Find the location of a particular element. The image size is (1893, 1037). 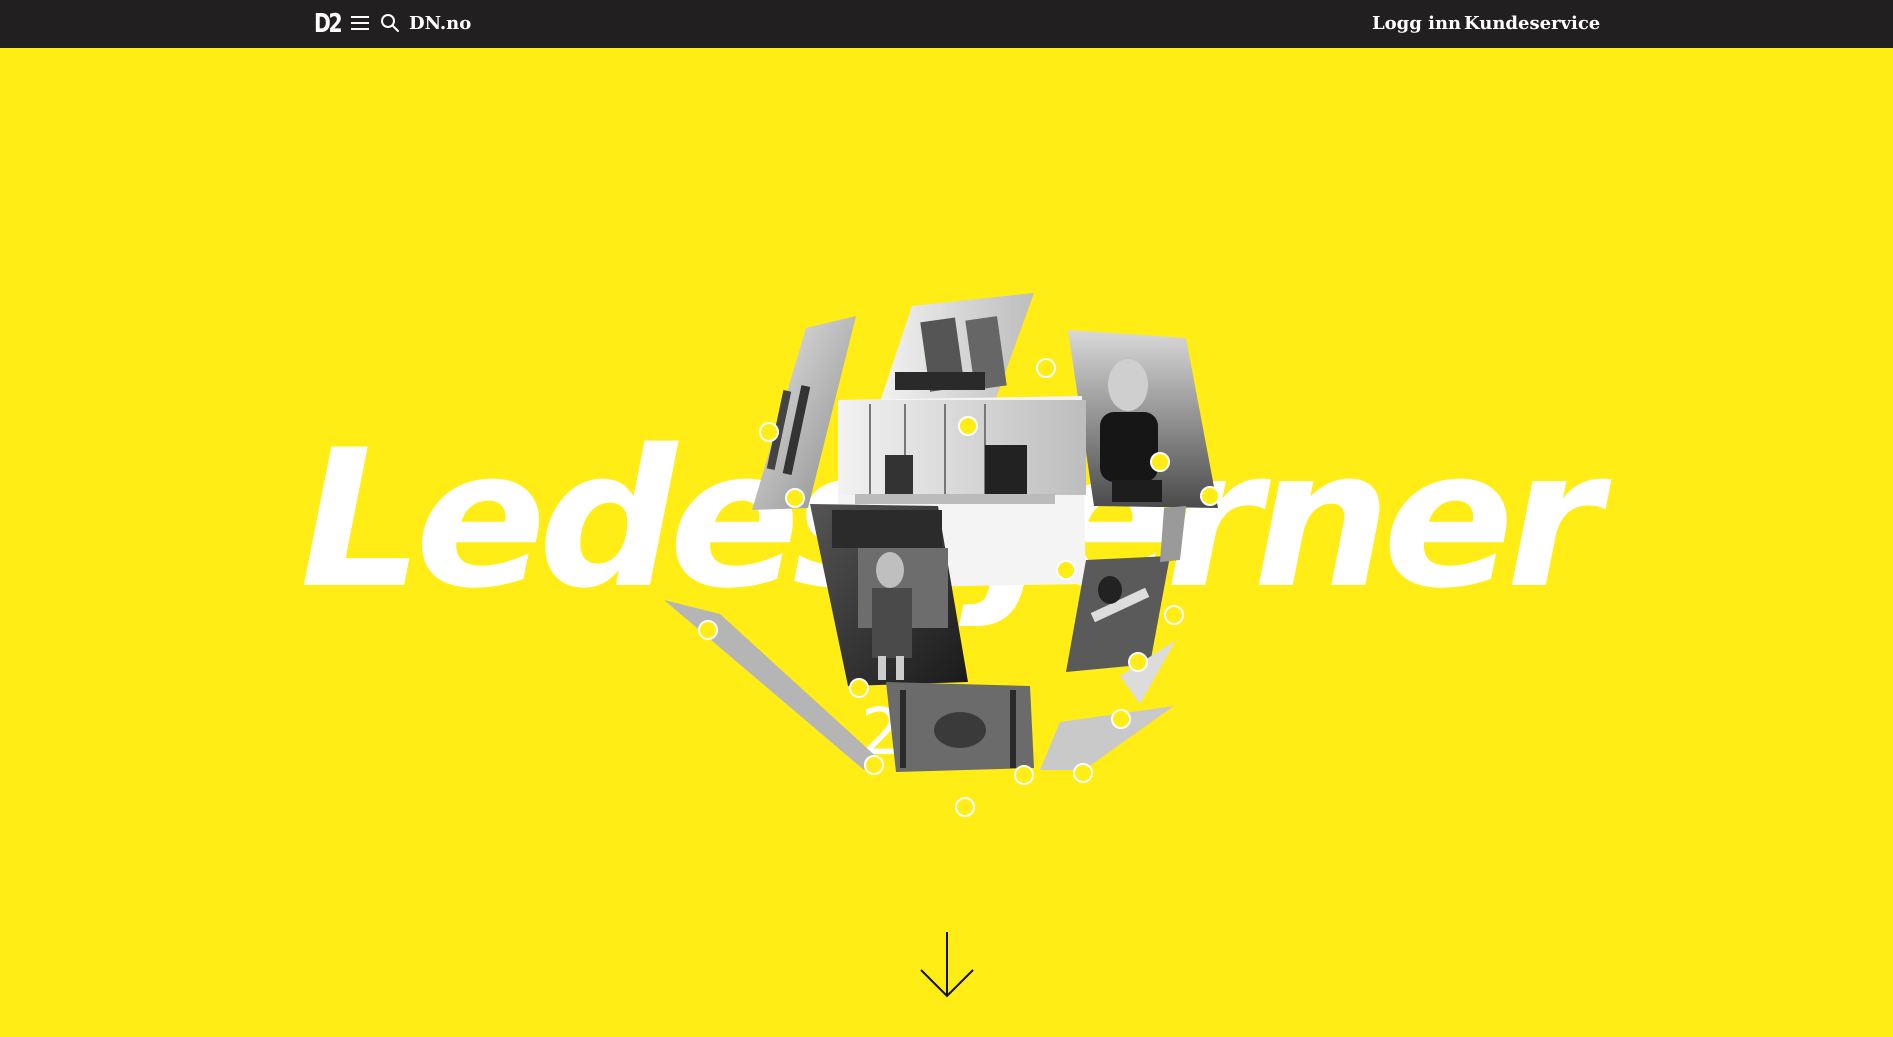

login-link: Logg inn is located at coordinates (1416, 24).